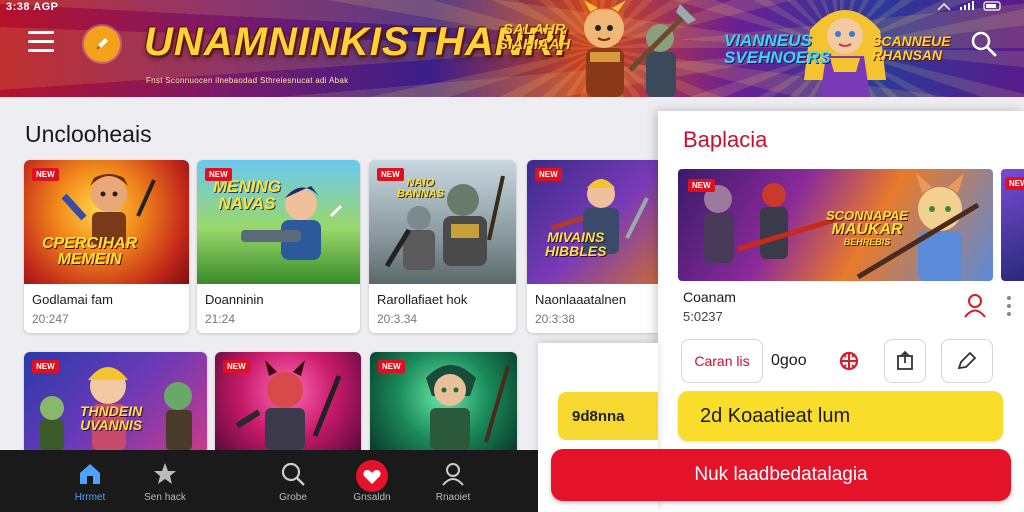  What do you see at coordinates (442, 222) in the screenshot?
I see `game-card-art: NAIO BANNAS NEW` at bounding box center [442, 222].